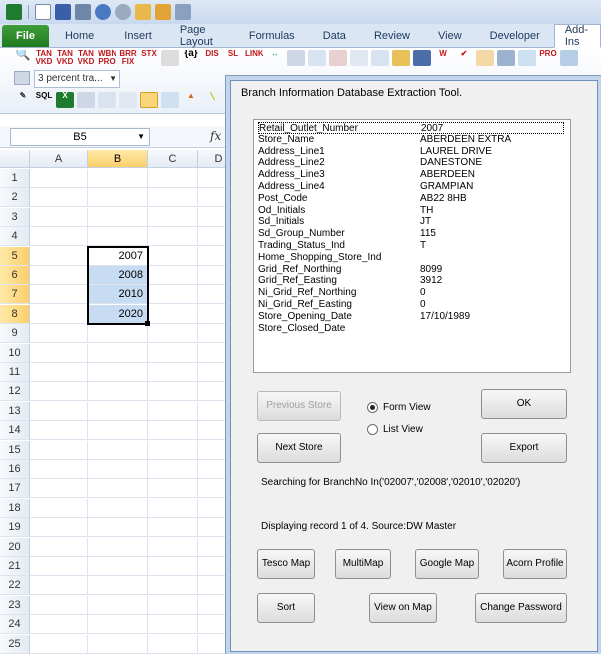  What do you see at coordinates (79, 36) in the screenshot?
I see `tab-home: Home` at bounding box center [79, 36].